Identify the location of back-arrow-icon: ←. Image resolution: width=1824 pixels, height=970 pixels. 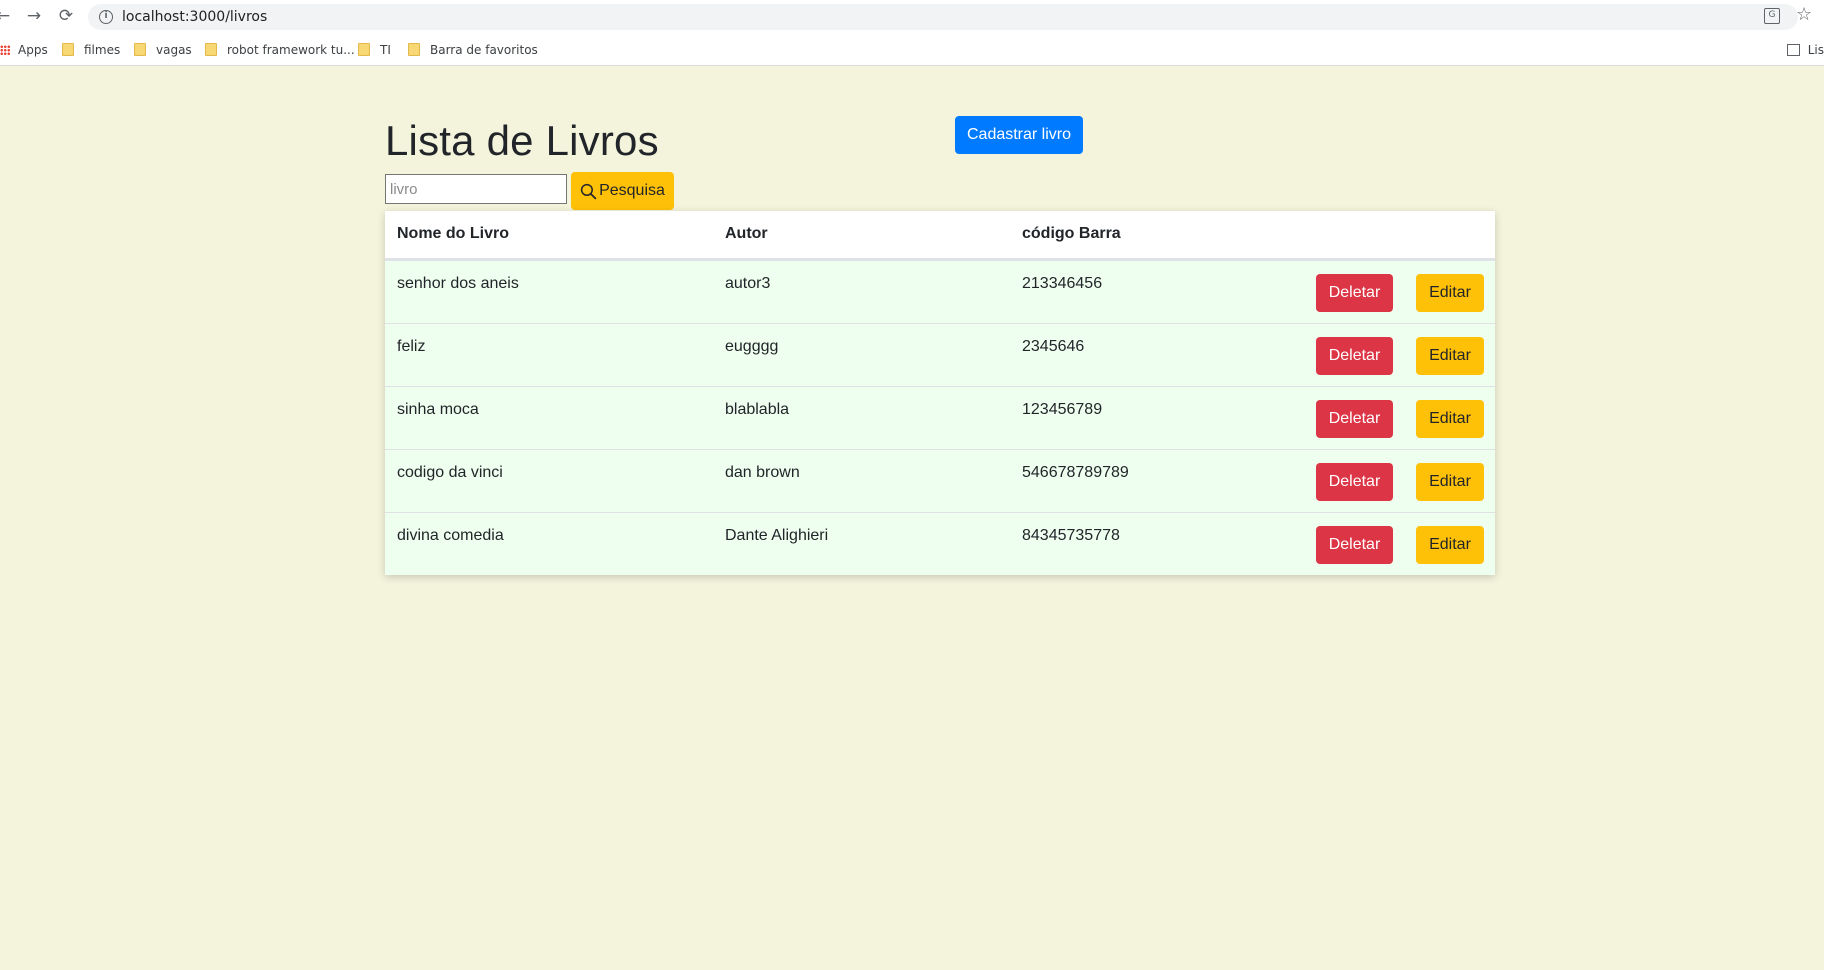
(7, 16).